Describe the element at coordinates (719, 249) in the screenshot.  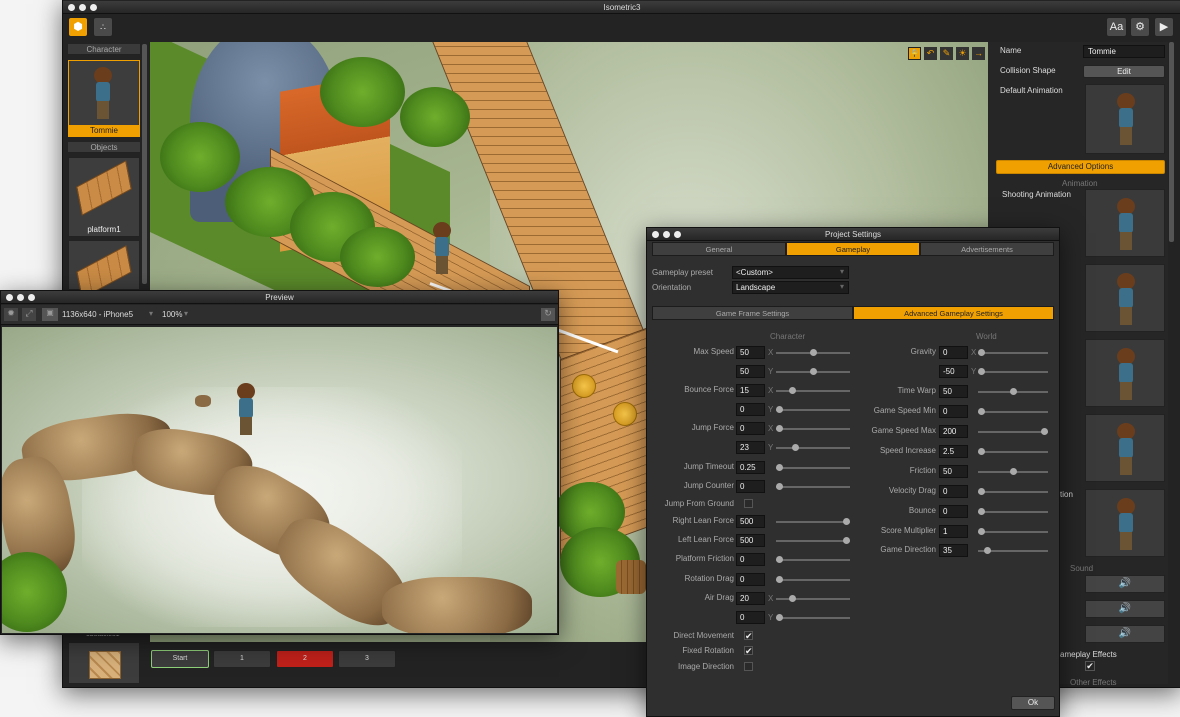
I see `tab-general: General` at that location.